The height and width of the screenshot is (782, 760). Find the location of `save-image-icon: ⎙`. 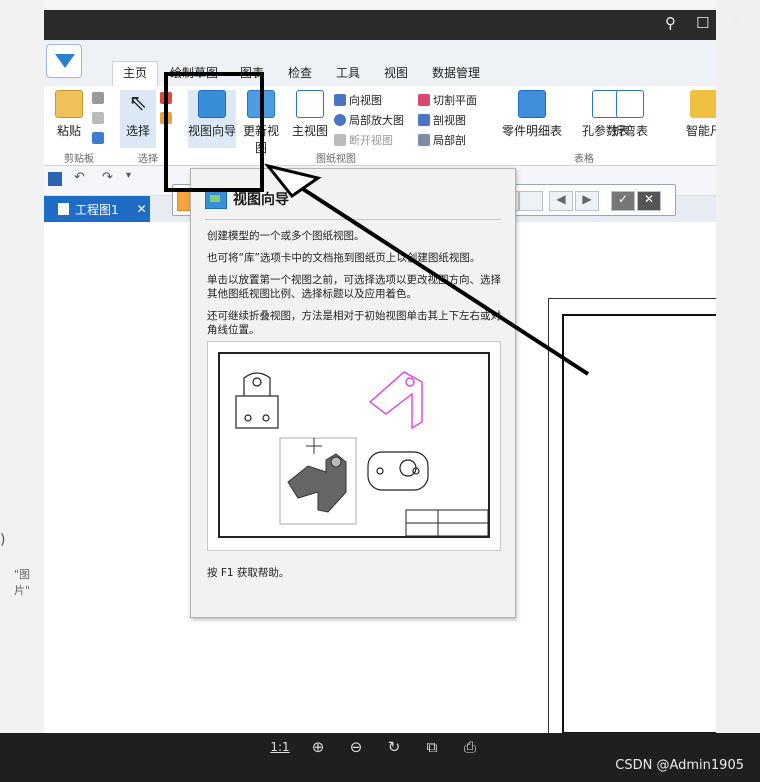

save-image-icon: ⎙ is located at coordinates (470, 747).